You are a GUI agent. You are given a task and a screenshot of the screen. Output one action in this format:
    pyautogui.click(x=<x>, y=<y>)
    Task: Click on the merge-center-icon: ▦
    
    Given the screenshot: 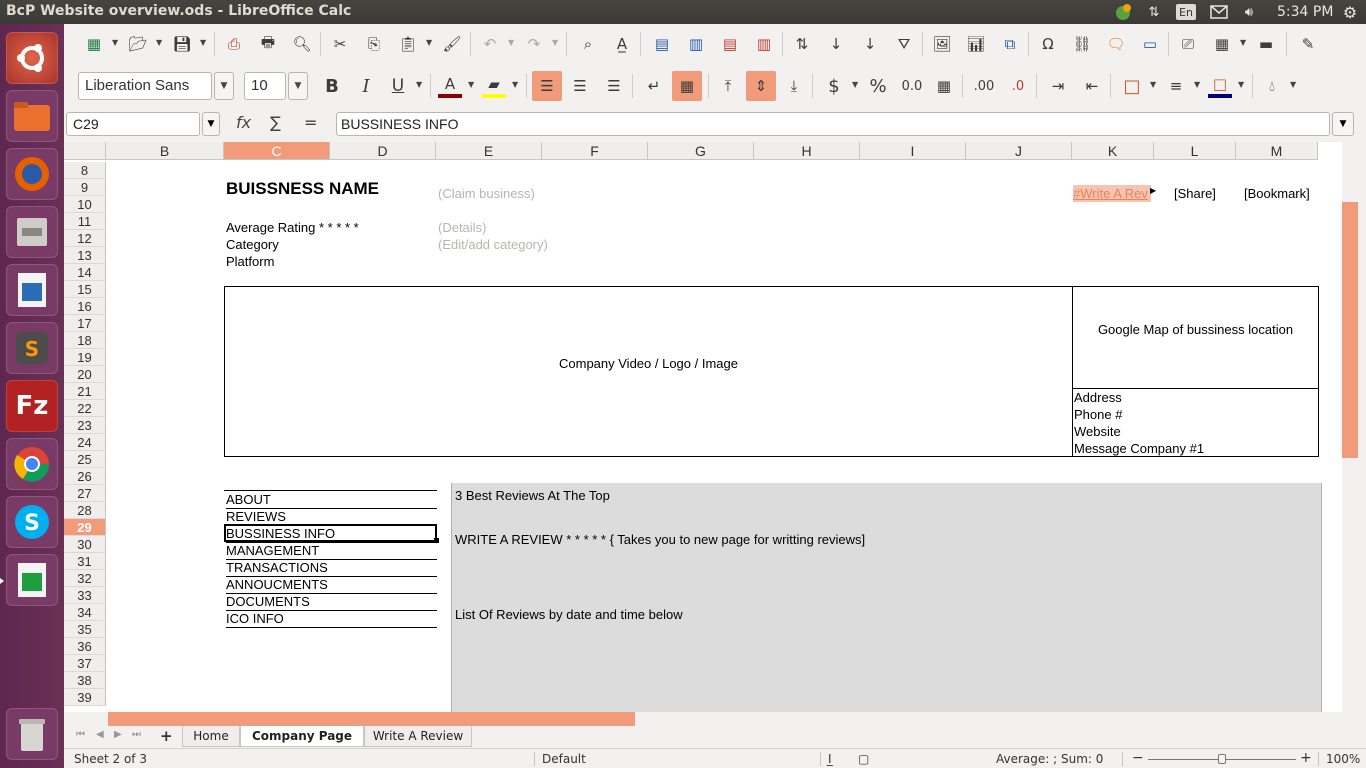 What is the action you would take?
    pyautogui.click(x=687, y=86)
    